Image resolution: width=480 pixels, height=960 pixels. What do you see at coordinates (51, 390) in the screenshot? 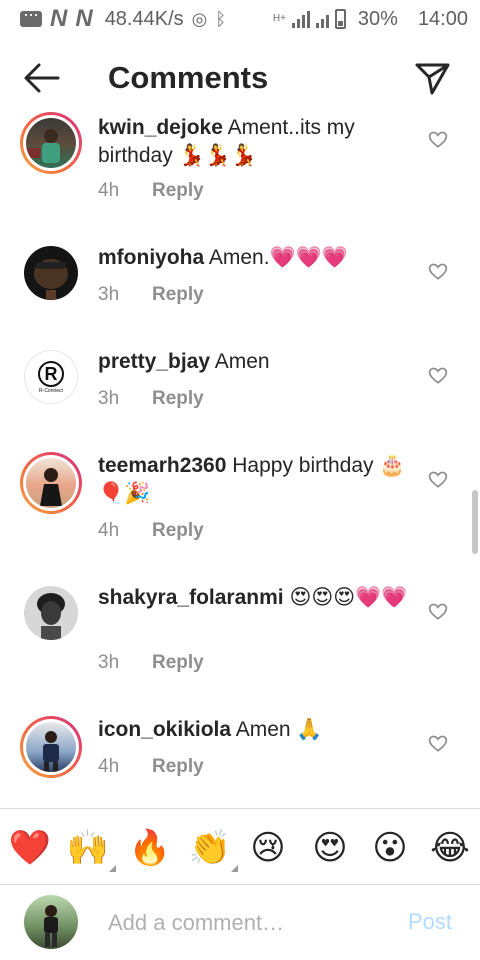
I see `r-connect-logo-text: R-Connect` at bounding box center [51, 390].